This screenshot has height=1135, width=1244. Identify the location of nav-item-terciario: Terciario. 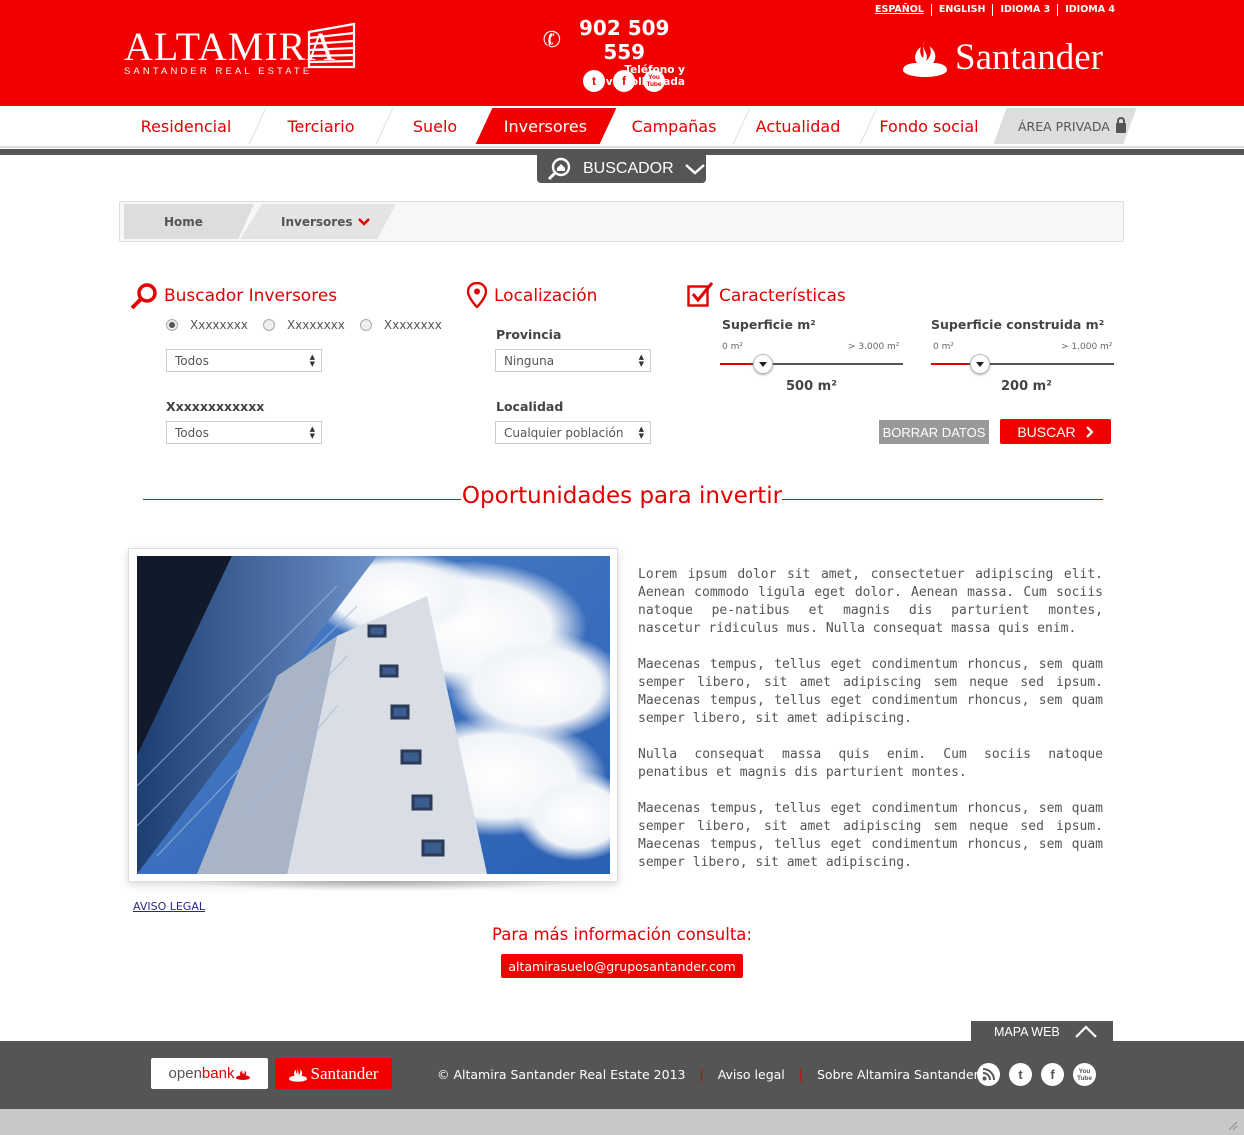
(321, 126).